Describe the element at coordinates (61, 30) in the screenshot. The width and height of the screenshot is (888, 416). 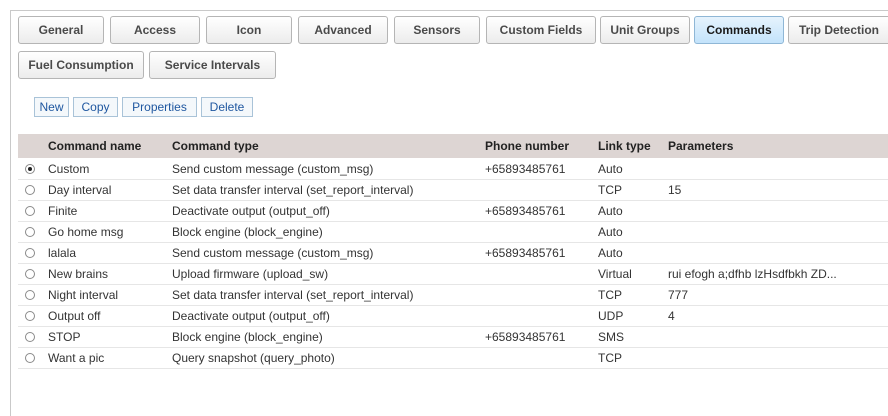
I see `tab-general: General` at that location.